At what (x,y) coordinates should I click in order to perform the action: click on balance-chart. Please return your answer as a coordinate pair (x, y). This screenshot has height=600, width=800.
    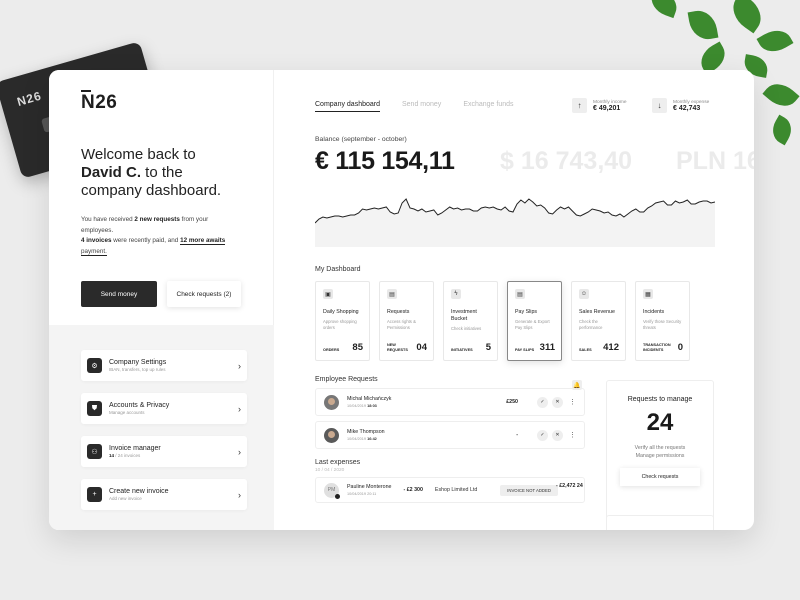
    Looking at the image, I should click on (515, 222).